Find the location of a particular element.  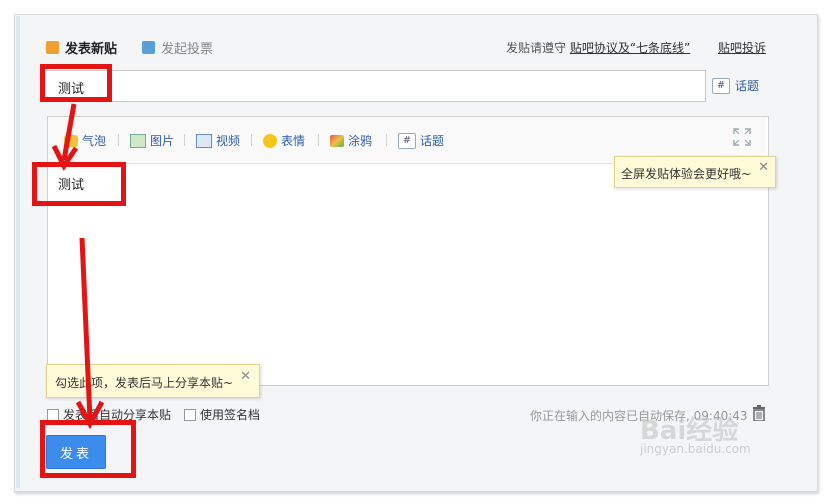

image-icon is located at coordinates (138, 140).